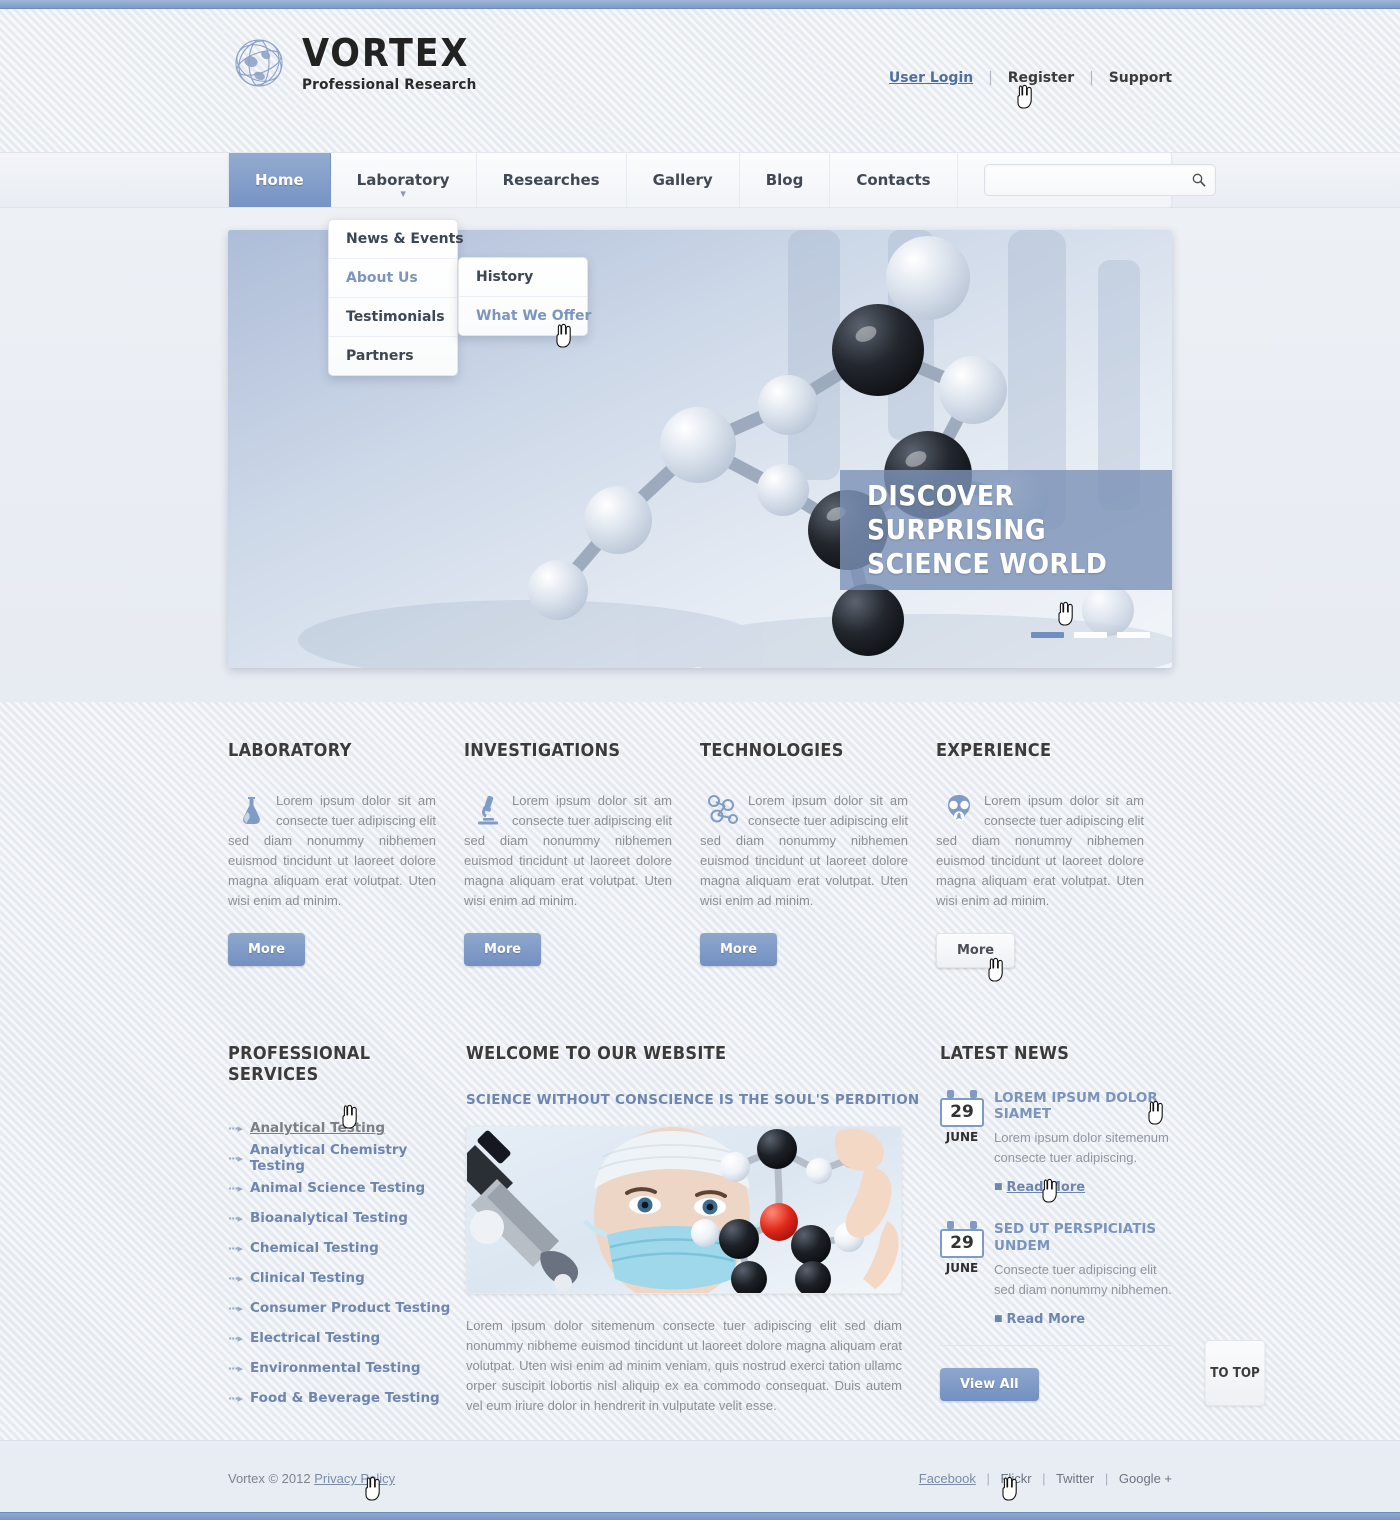  I want to click on chevron-down-icon: ▾, so click(403, 193).